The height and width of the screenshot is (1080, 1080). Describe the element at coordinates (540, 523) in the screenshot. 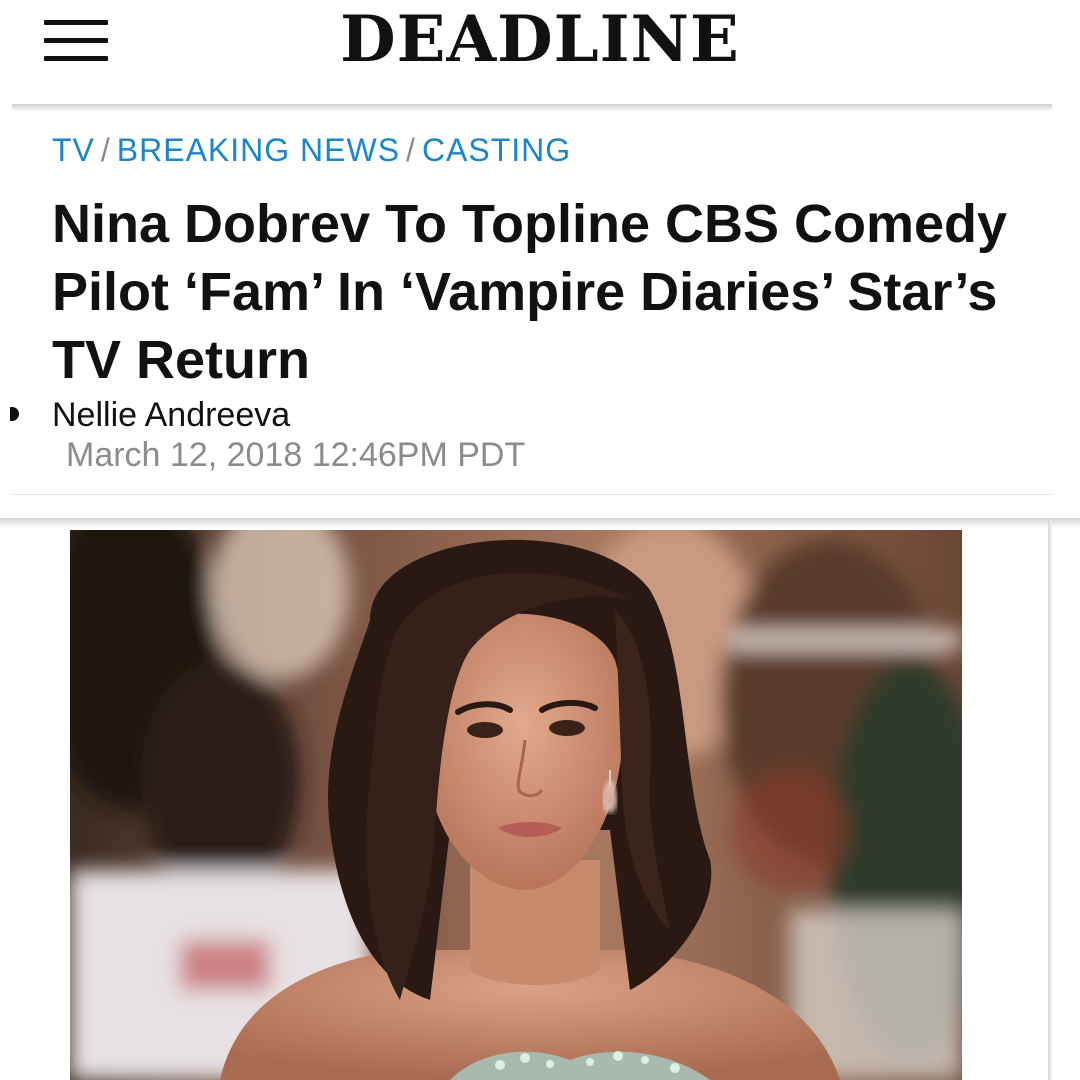

I see `card-bottom-shadow` at that location.